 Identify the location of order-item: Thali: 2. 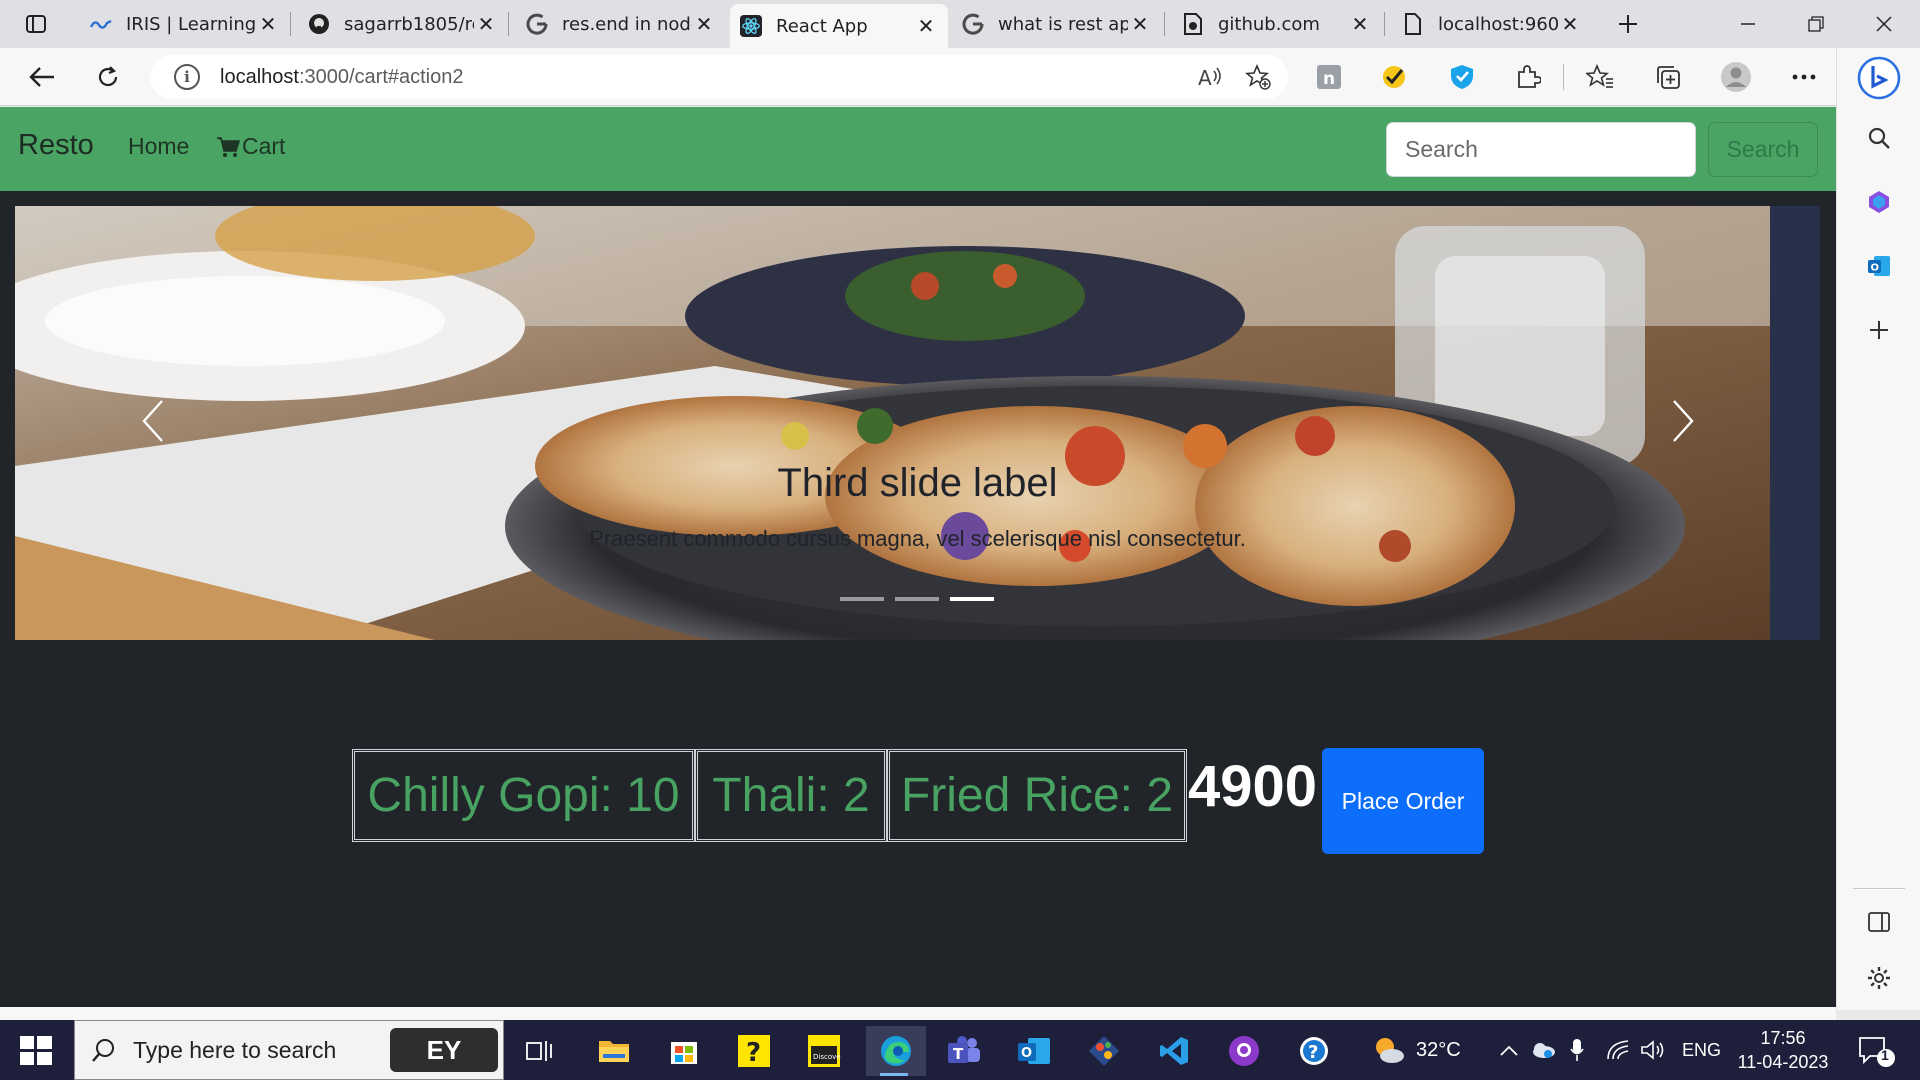
(791, 795).